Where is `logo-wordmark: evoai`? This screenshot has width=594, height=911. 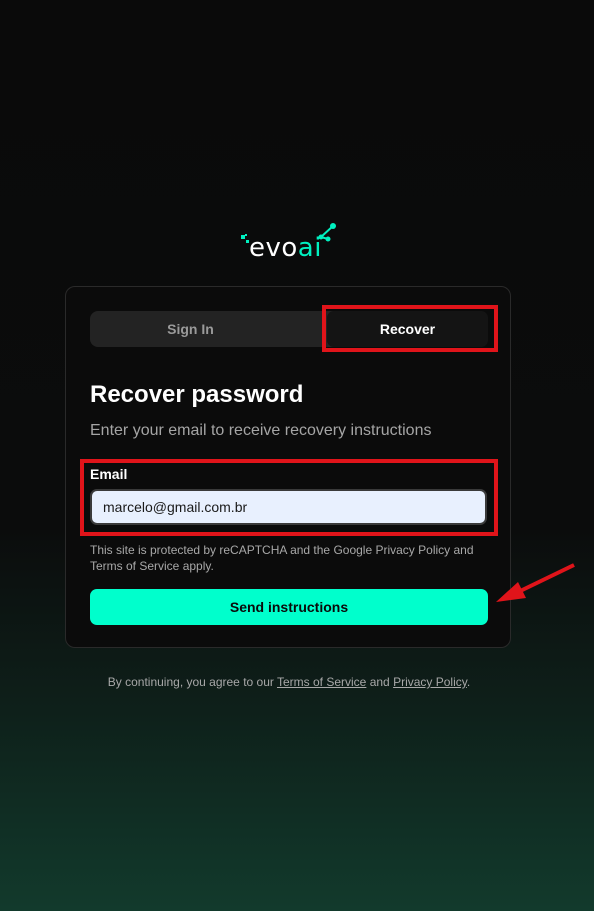 logo-wordmark: evoai is located at coordinates (285, 248).